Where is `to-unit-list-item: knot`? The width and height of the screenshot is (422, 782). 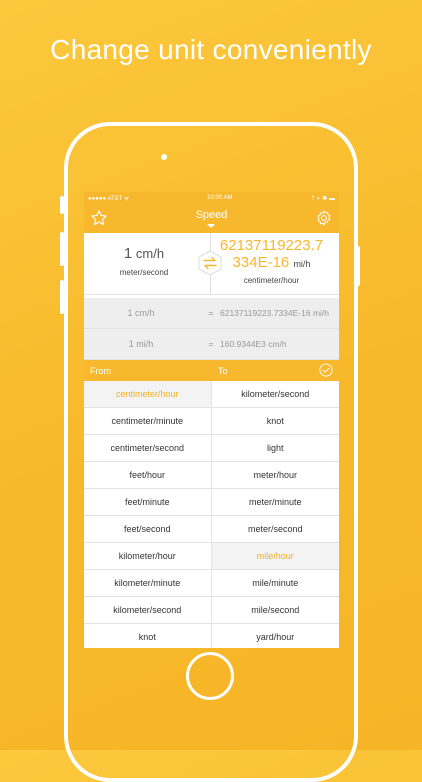 to-unit-list-item: knot is located at coordinates (275, 421).